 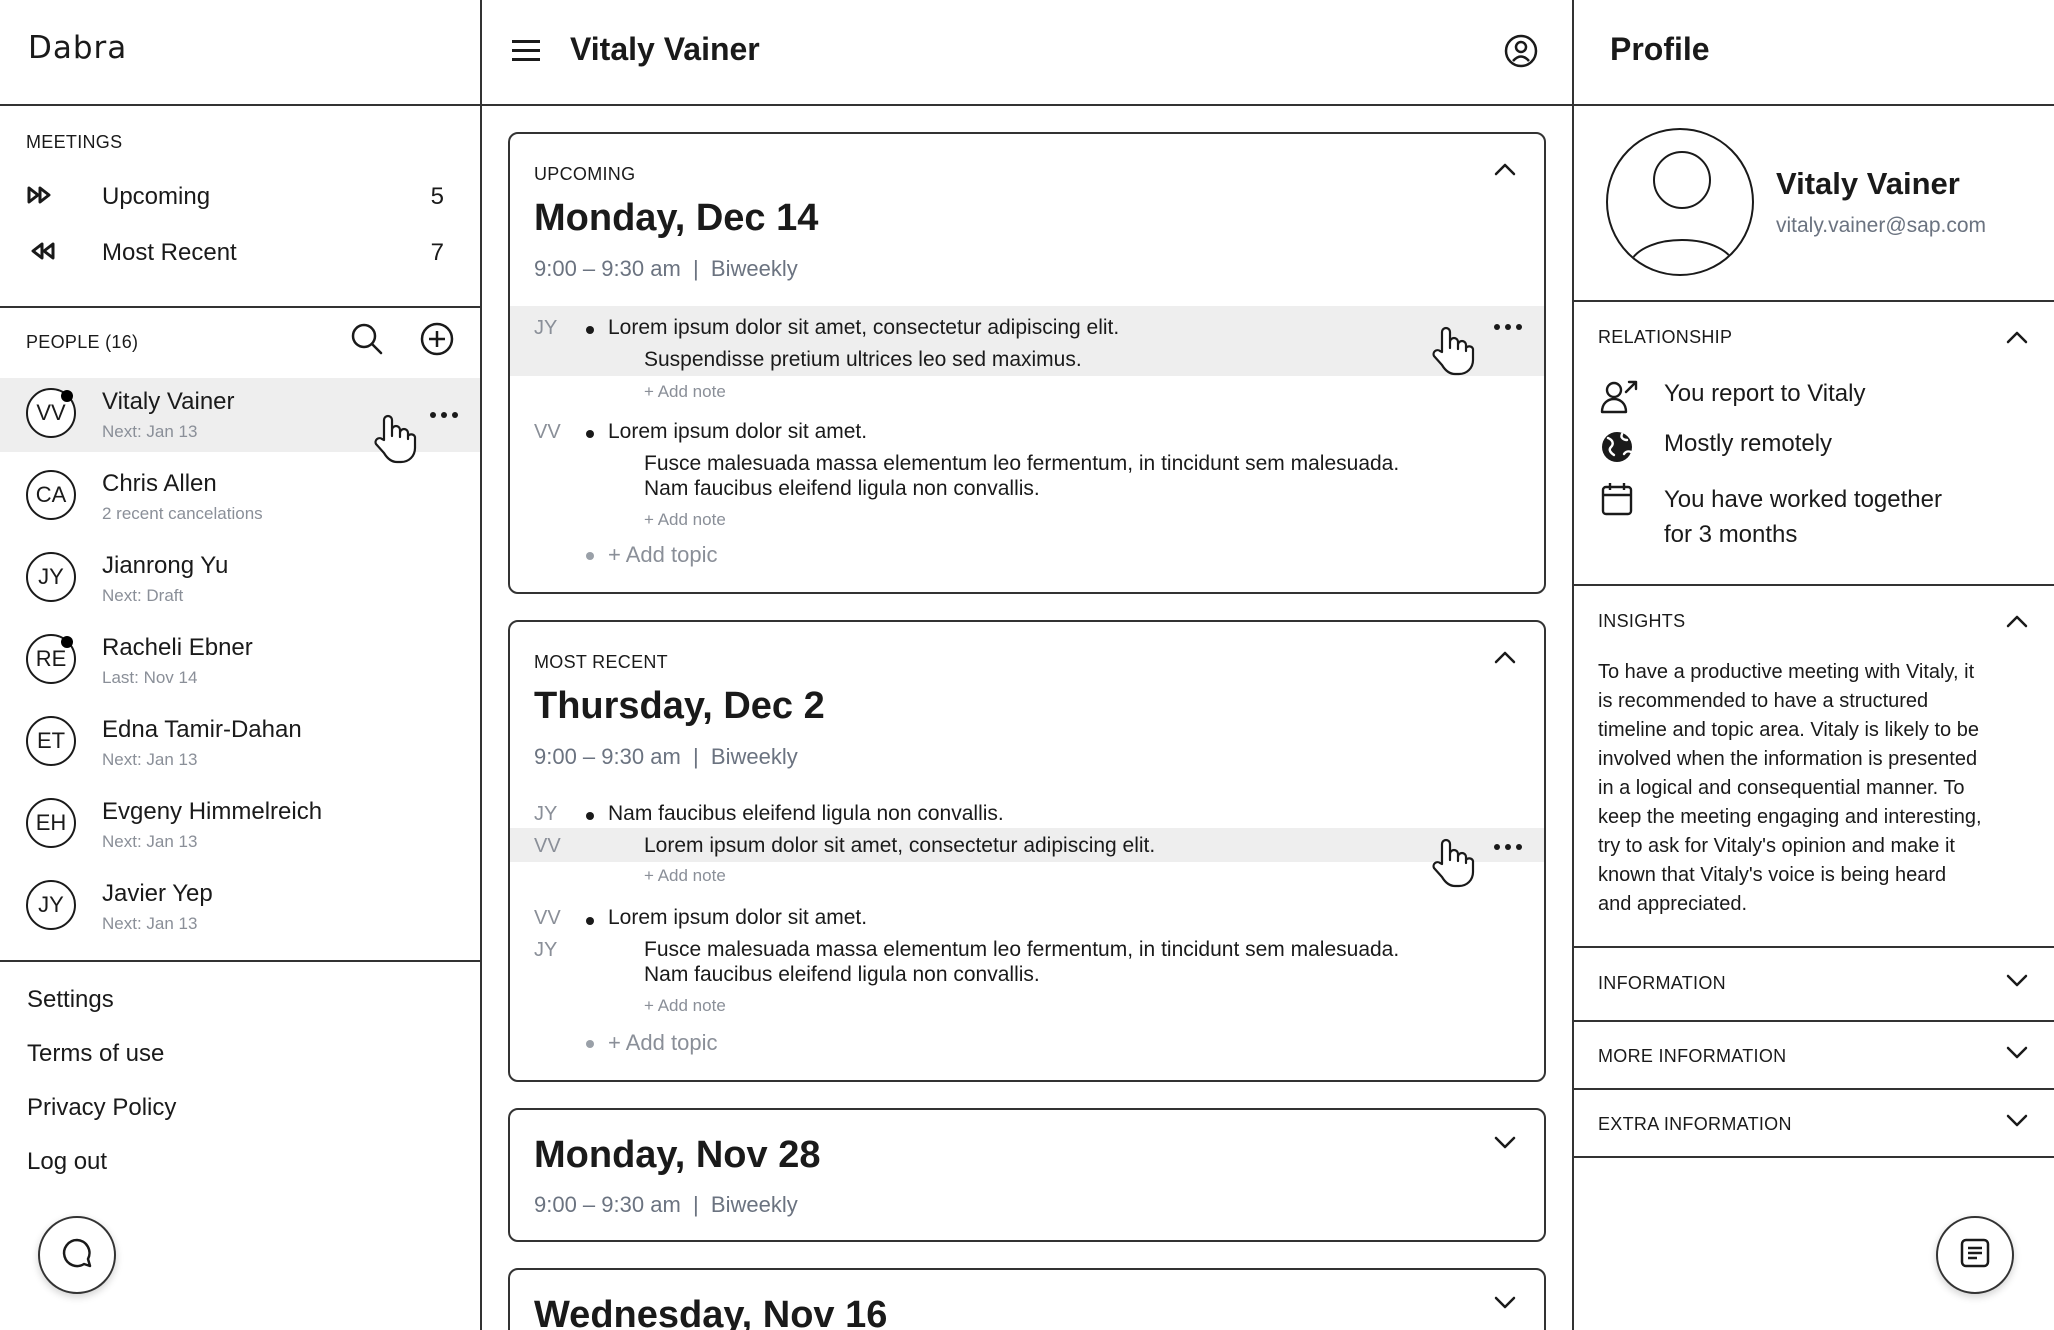 What do you see at coordinates (1814, 1055) in the screenshot?
I see `accordion-more-information: MORE INFORMATION` at bounding box center [1814, 1055].